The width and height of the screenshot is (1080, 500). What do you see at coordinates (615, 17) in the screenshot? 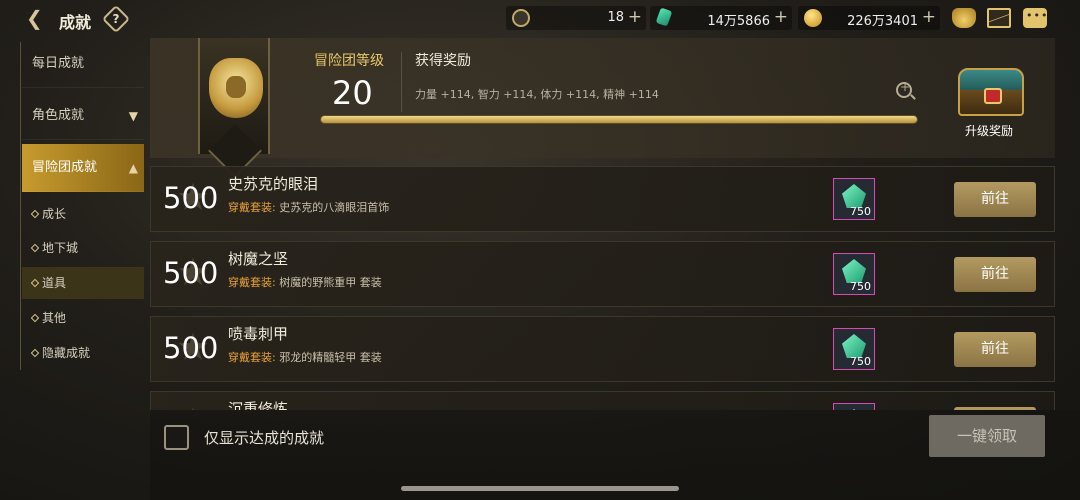
I see `currency-coin-value: 18` at bounding box center [615, 17].